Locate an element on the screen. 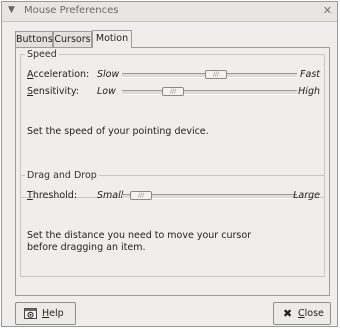 Image resolution: width=340 pixels, height=329 pixels. close-button: ✖ Close is located at coordinates (302, 313).